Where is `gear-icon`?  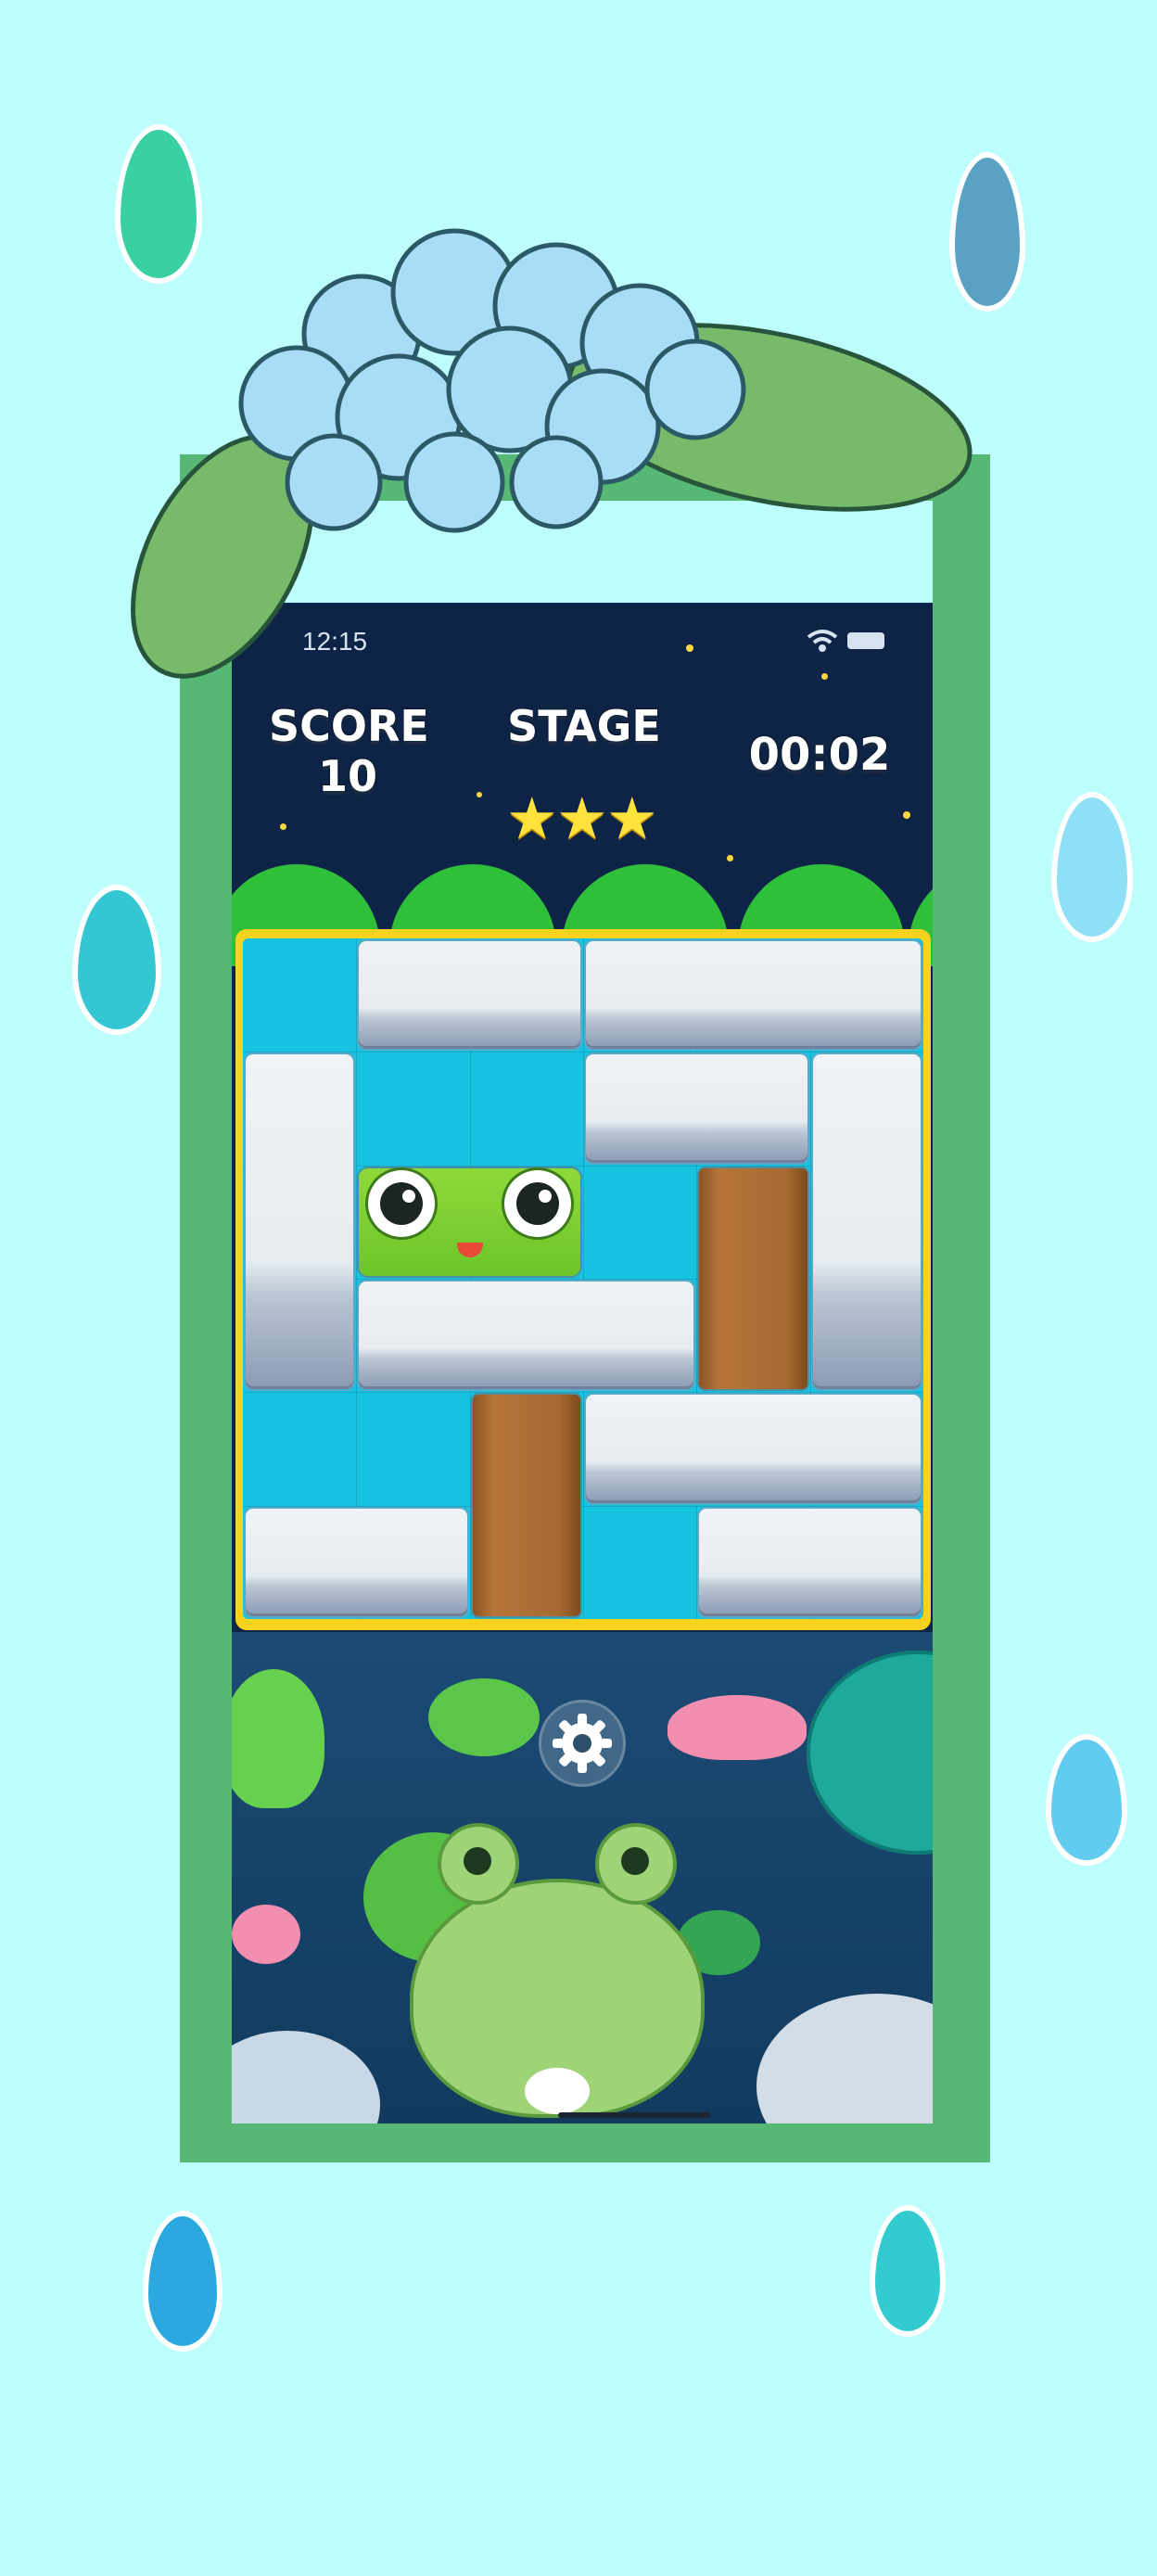
gear-icon is located at coordinates (582, 1744).